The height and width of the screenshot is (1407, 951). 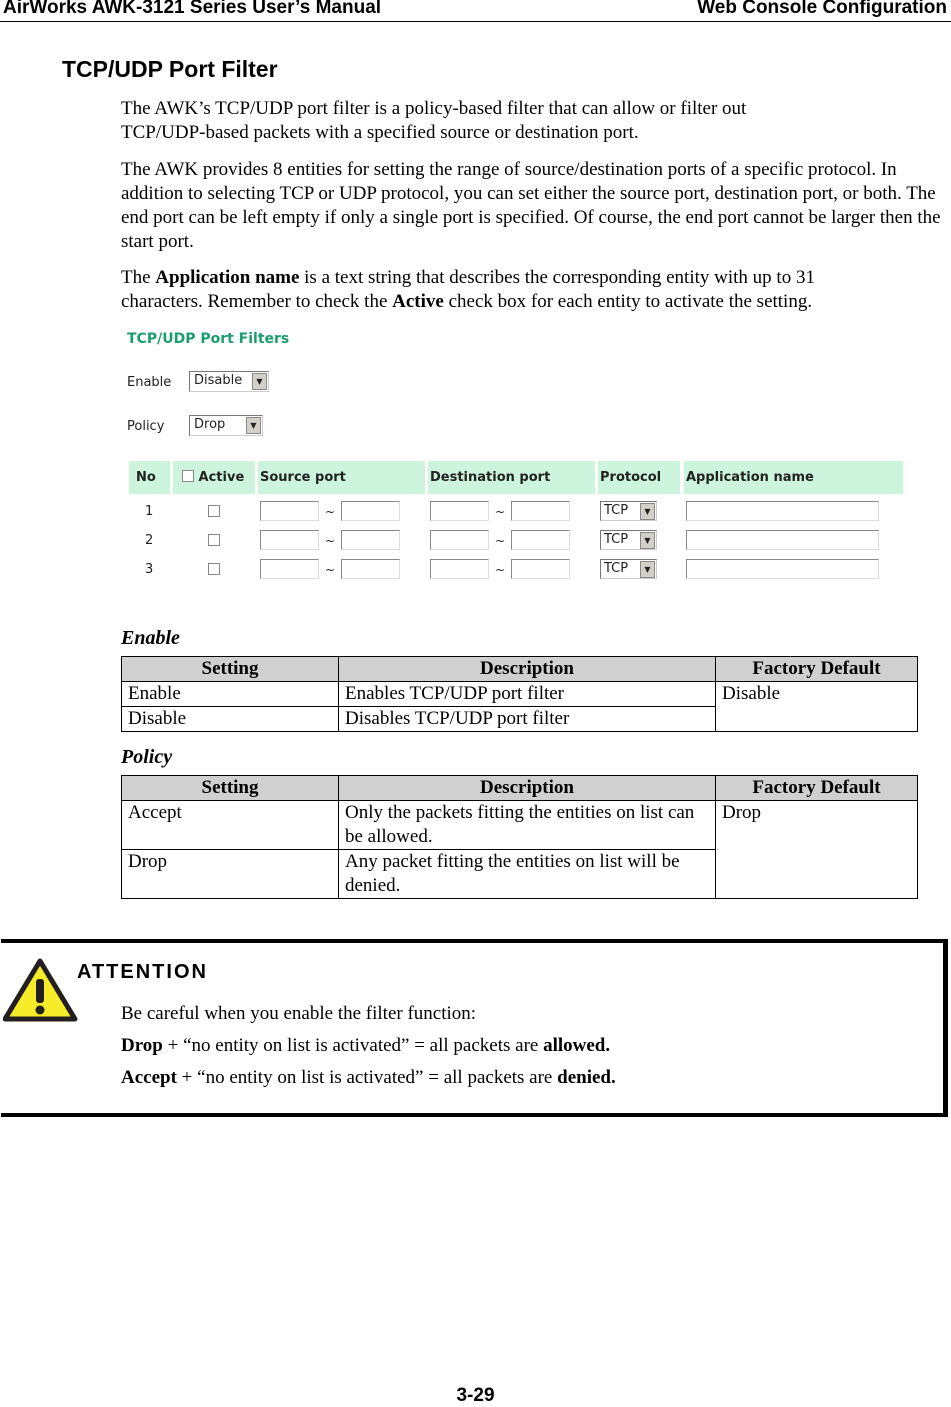 What do you see at coordinates (149, 540) in the screenshot?
I see `row-number: 2` at bounding box center [149, 540].